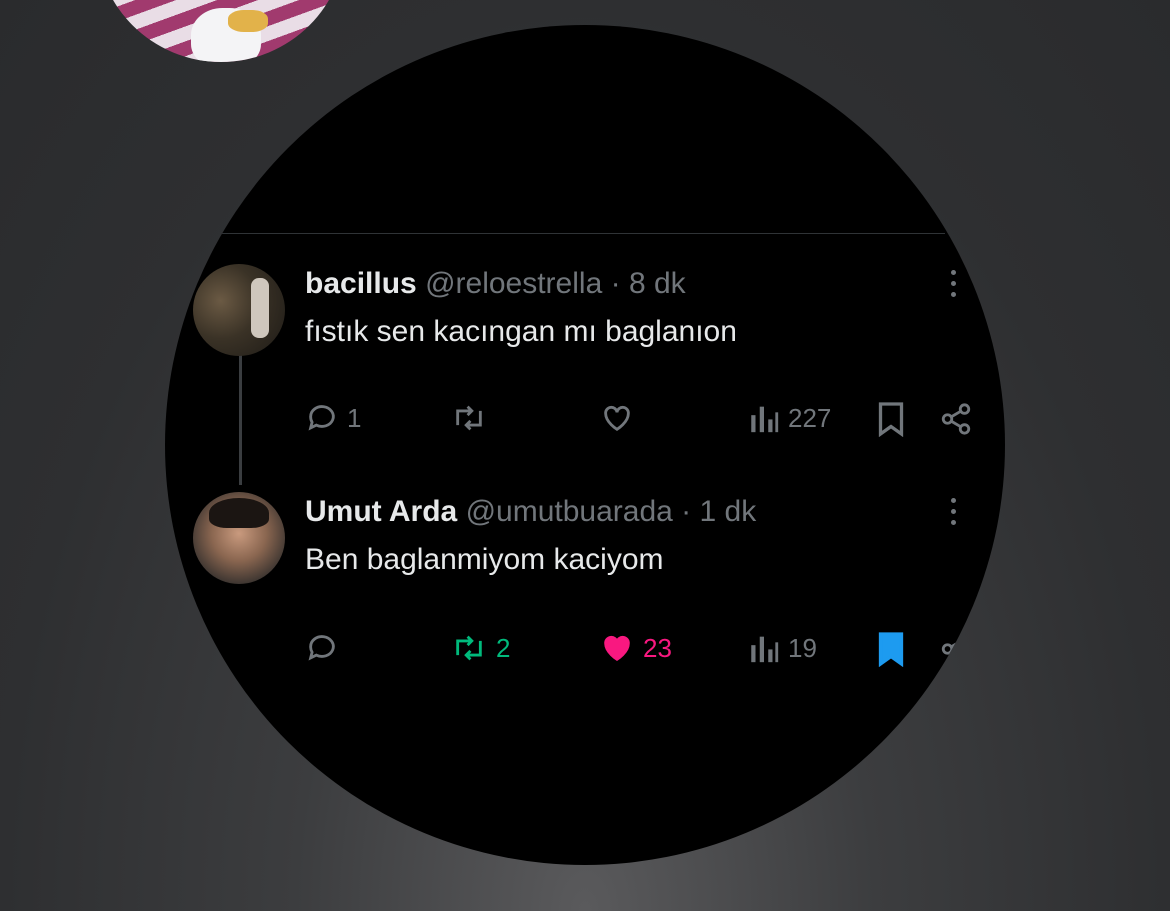 This screenshot has width=1170, height=911. I want to click on tweet-1-like-button, so click(621, 418).